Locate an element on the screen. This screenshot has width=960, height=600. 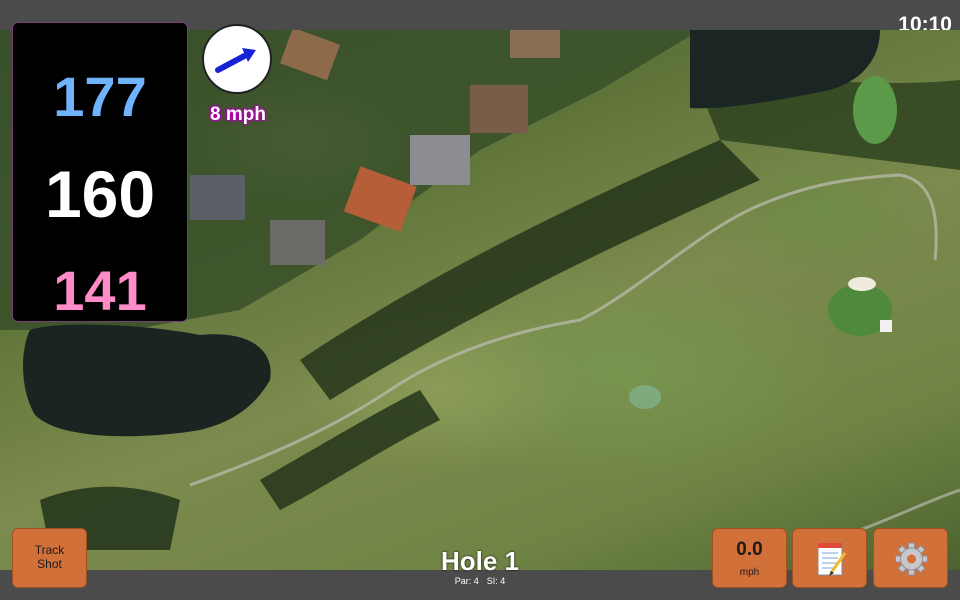
track-shot-button: Track Shot is located at coordinates (49, 558).